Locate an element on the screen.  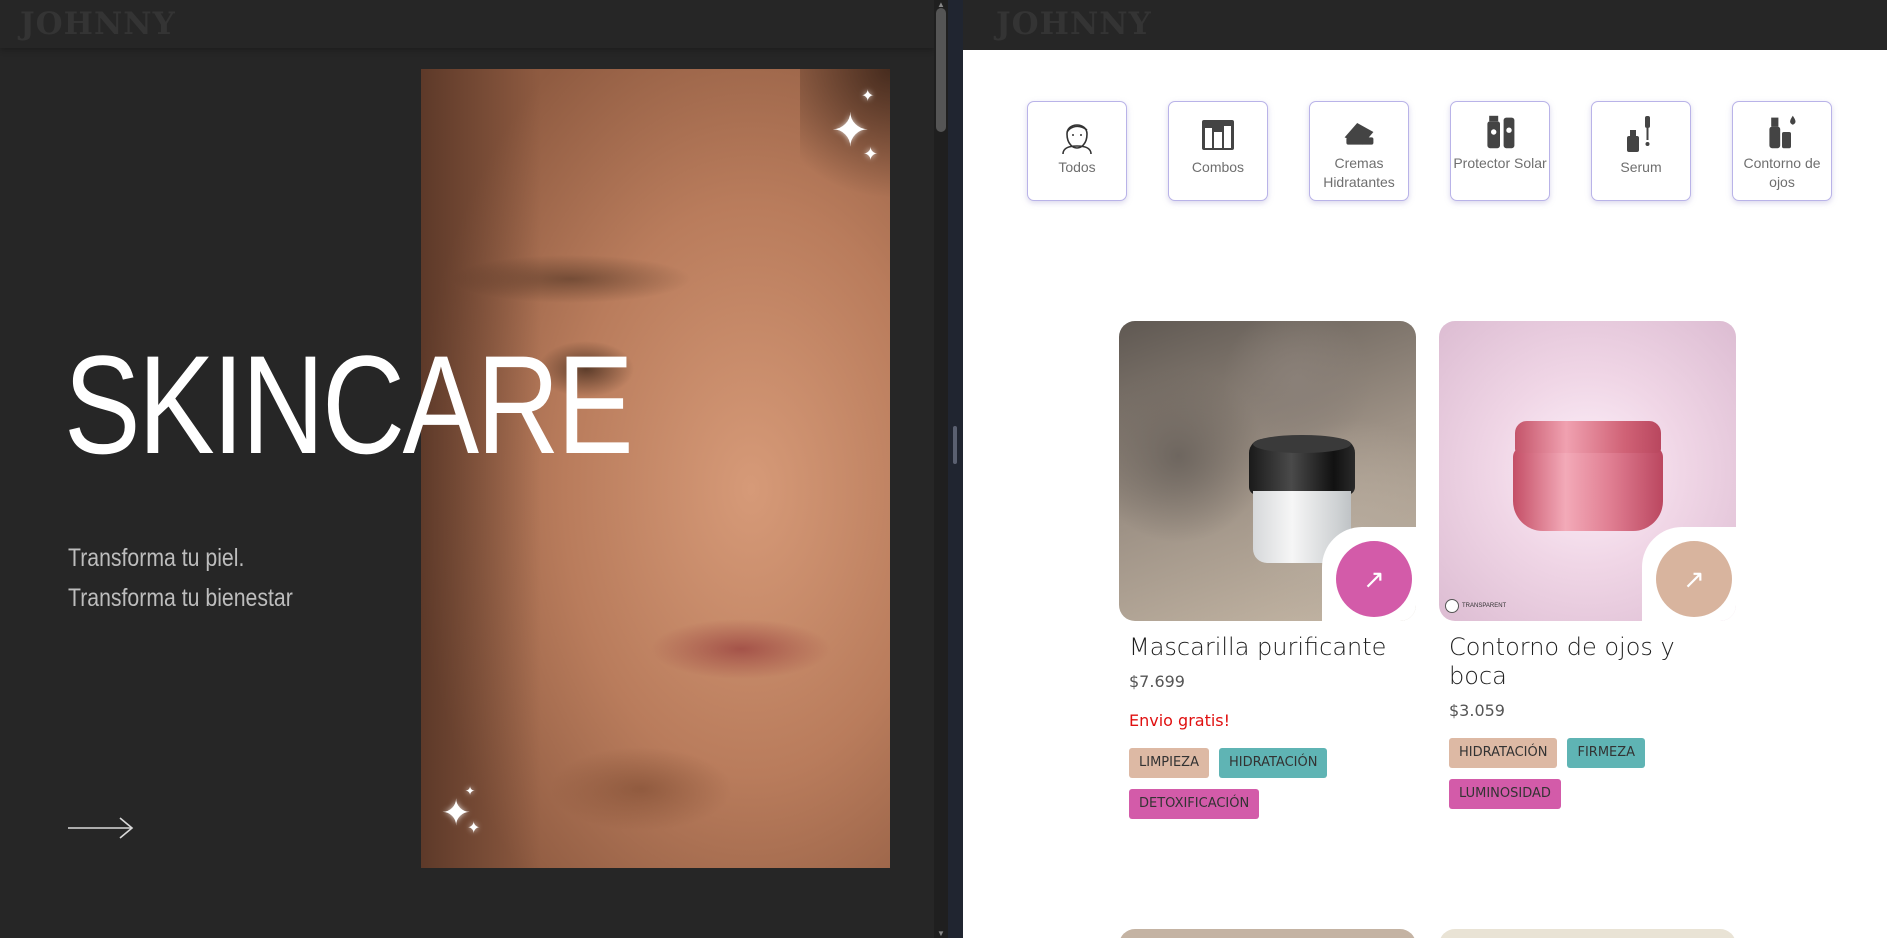
category-contorno-de-ojos: Contorno de ojos is located at coordinates (1782, 151).